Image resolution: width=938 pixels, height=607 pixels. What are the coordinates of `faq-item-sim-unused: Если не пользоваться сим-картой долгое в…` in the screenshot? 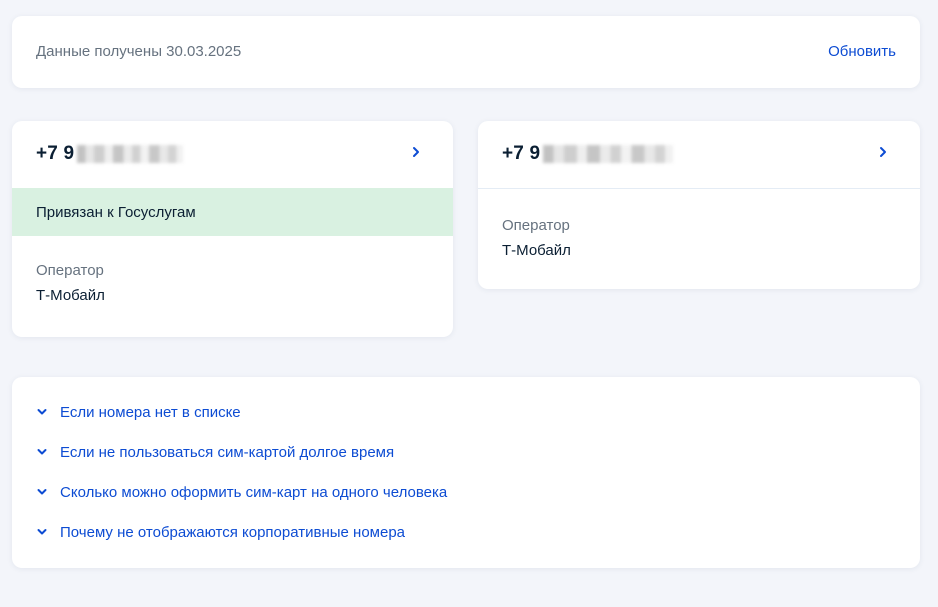 It's located at (466, 452).